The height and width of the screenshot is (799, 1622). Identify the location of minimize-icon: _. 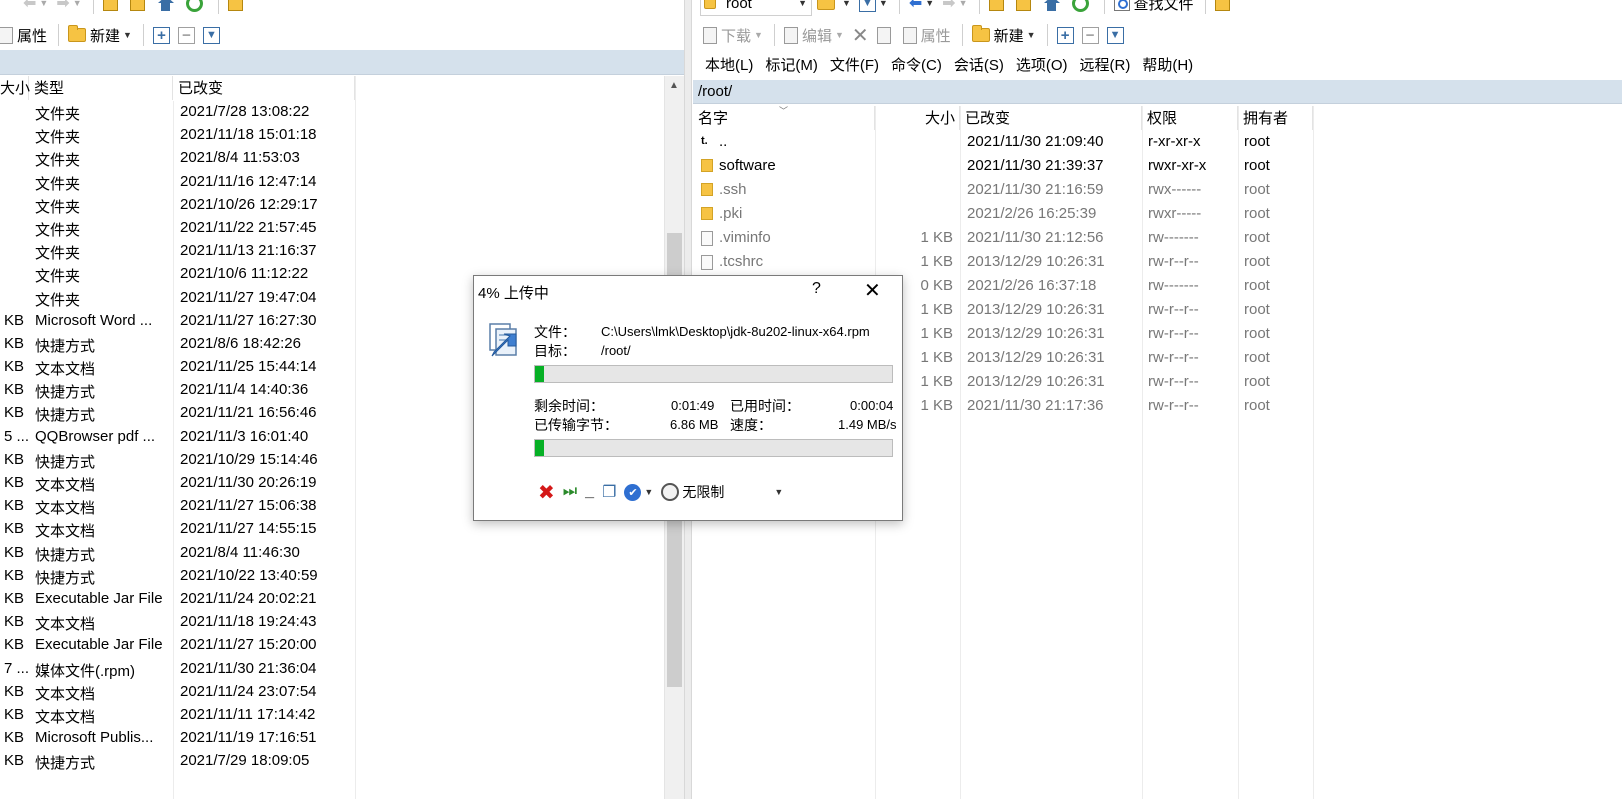
(589, 492).